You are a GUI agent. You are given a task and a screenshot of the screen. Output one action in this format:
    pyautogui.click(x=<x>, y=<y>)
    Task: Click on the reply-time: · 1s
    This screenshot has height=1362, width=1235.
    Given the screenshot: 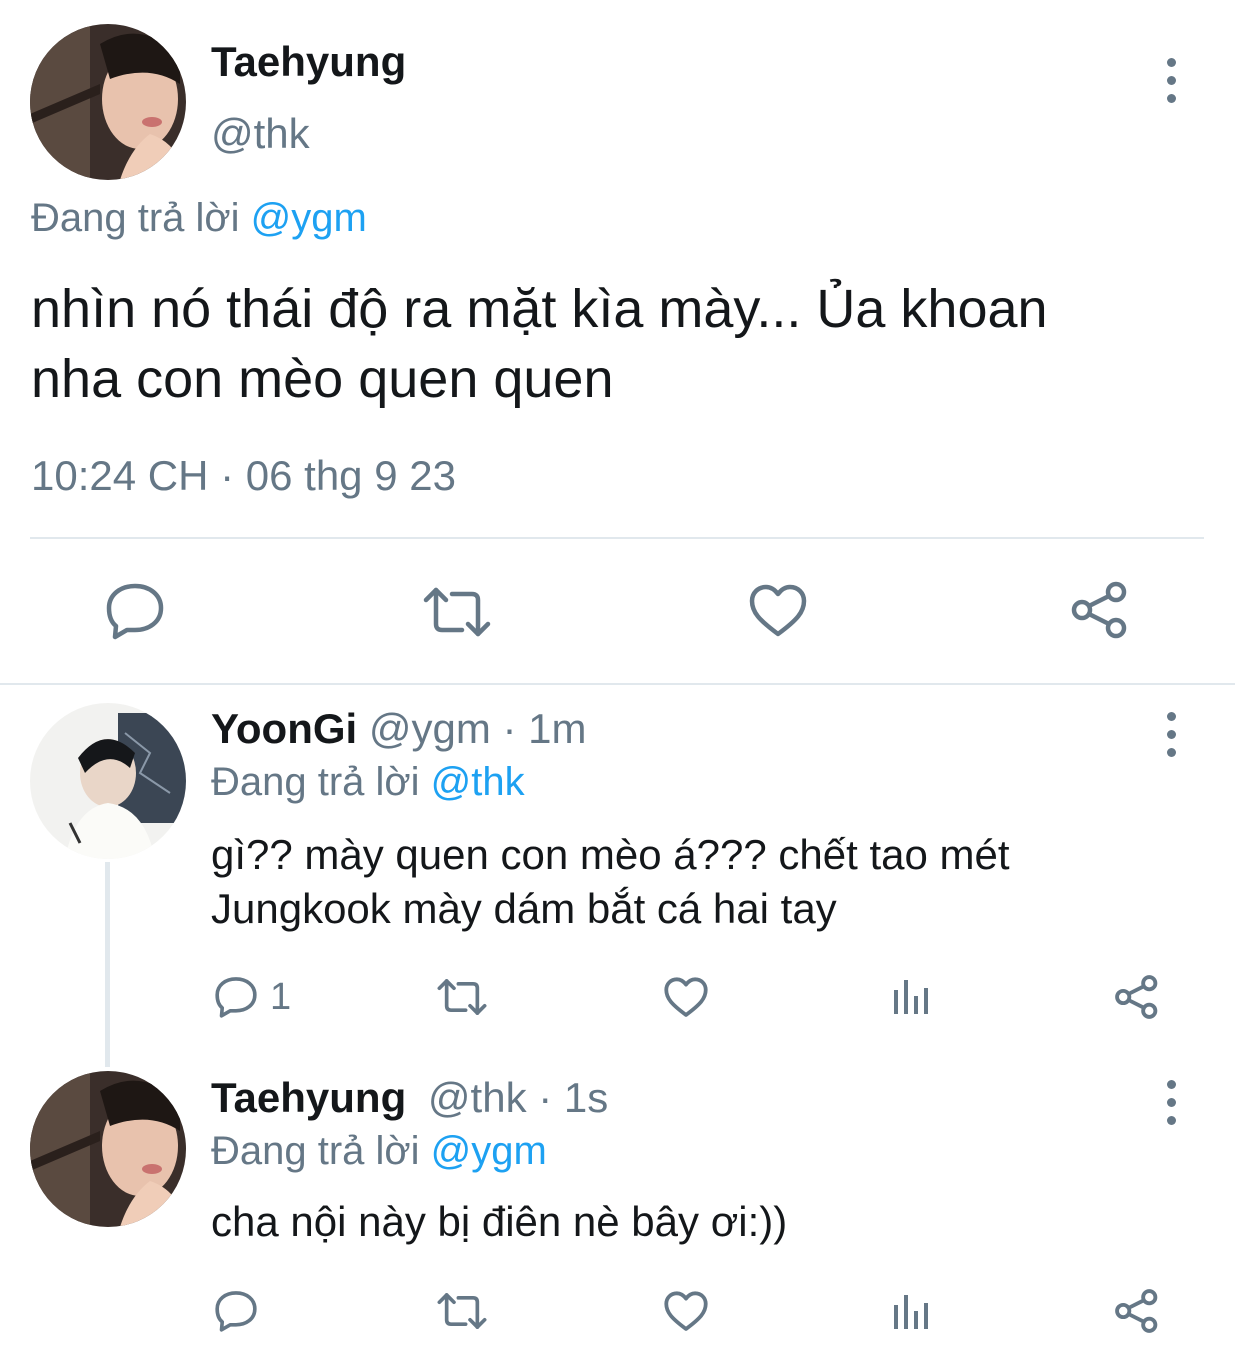 What is the action you would take?
    pyautogui.click(x=567, y=1097)
    